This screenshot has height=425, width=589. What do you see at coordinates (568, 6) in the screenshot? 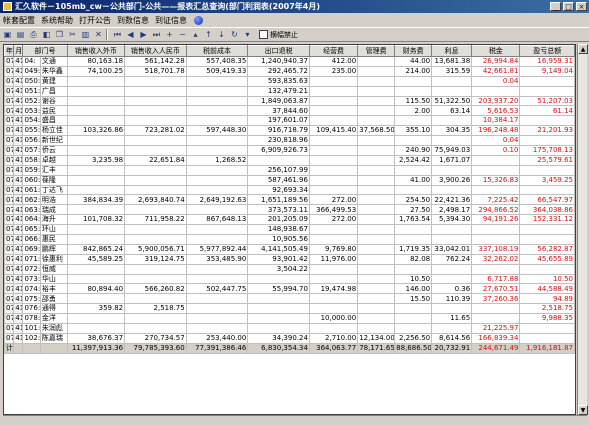
I see `maximize-button: □` at bounding box center [568, 6].